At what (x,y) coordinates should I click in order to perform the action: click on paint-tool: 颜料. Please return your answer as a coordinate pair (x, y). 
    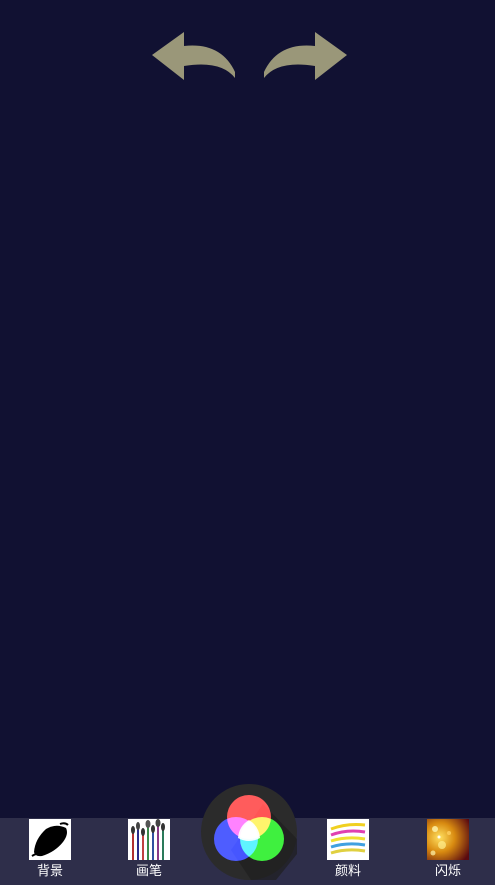
    Looking at the image, I should click on (348, 851).